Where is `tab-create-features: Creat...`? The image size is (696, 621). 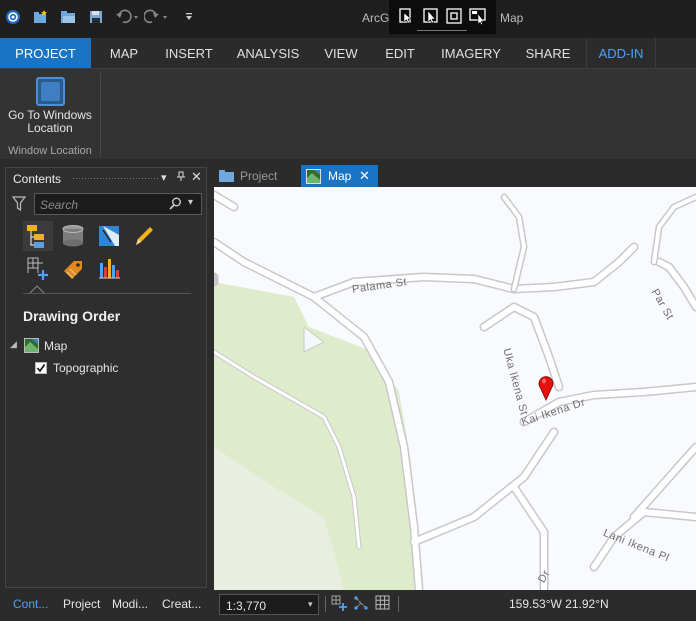 tab-create-features: Creat... is located at coordinates (181, 604).